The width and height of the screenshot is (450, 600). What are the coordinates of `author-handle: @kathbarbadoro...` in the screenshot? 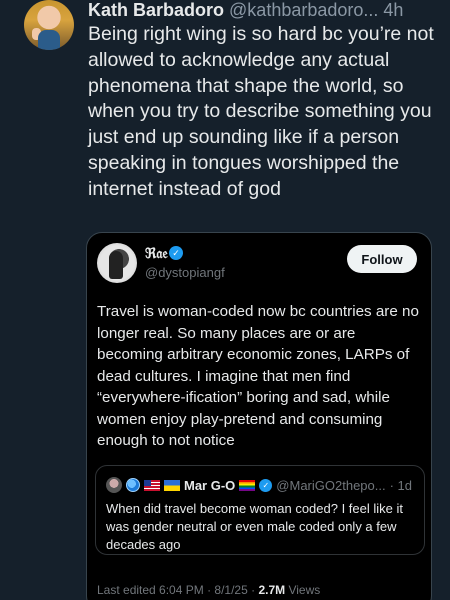 It's located at (303, 10).